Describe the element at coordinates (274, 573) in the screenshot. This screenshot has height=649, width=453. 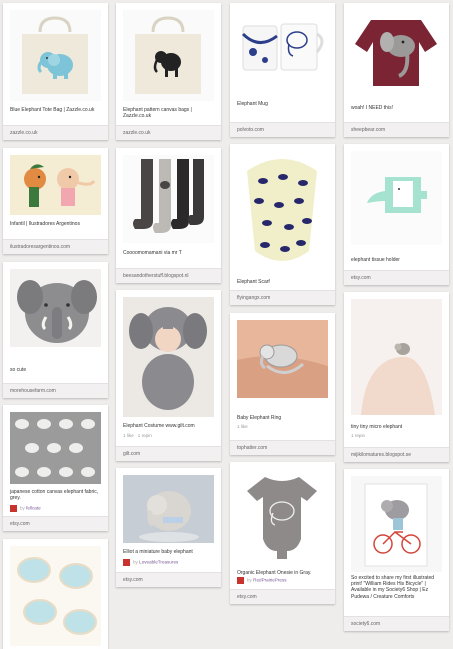
I see `pin-description: Organic Elephant Onesie in Gray.` at that location.